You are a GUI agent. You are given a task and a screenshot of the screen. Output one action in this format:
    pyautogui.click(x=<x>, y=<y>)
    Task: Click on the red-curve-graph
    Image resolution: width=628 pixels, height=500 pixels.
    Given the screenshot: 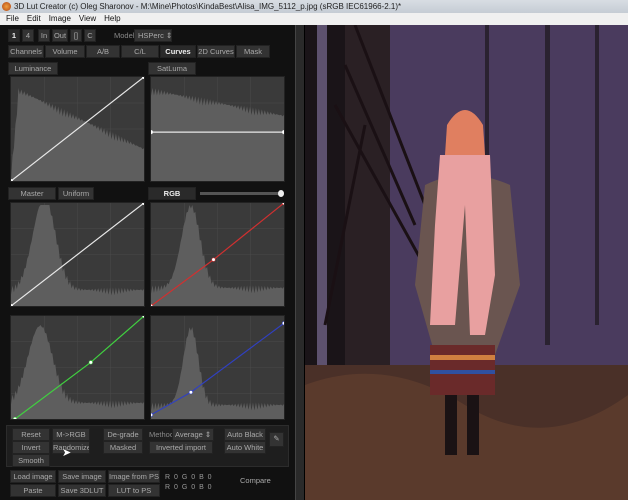 What is the action you would take?
    pyautogui.click(x=217, y=254)
    